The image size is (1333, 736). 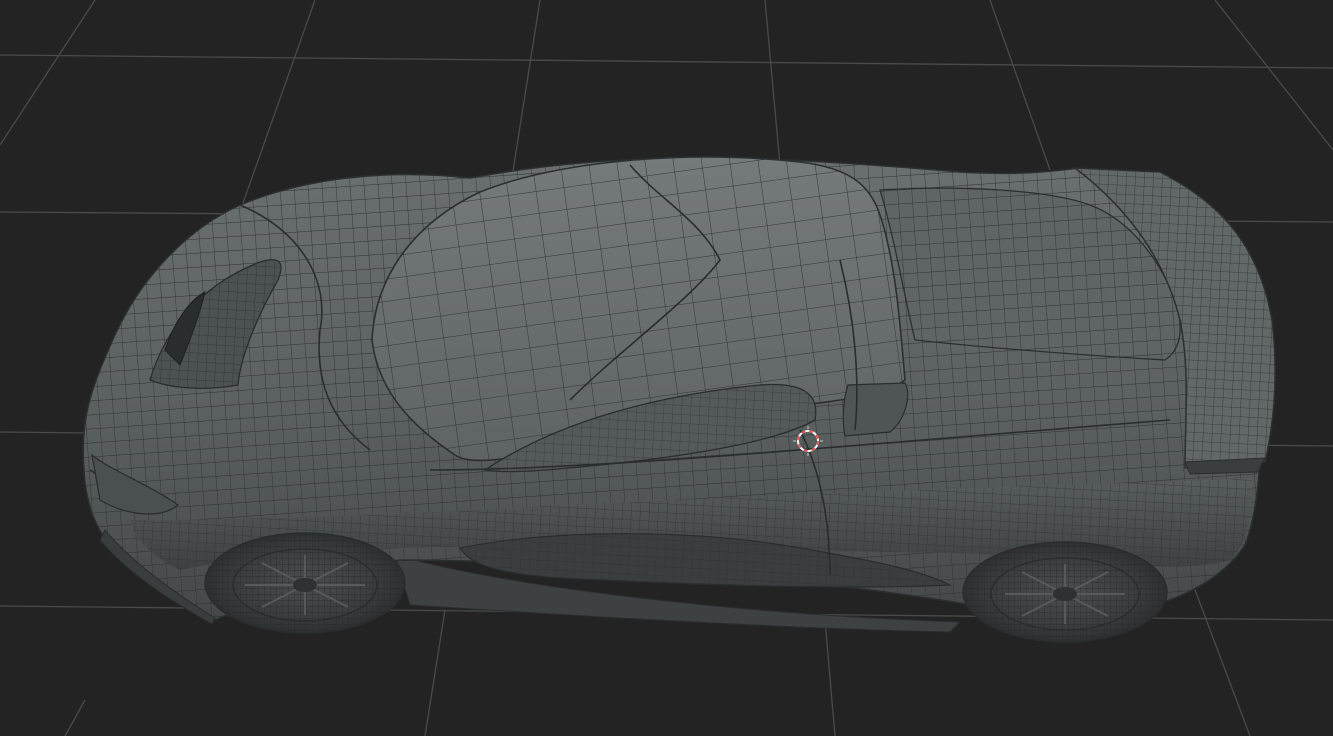 I want to click on rear-wheel, so click(x=1065, y=592).